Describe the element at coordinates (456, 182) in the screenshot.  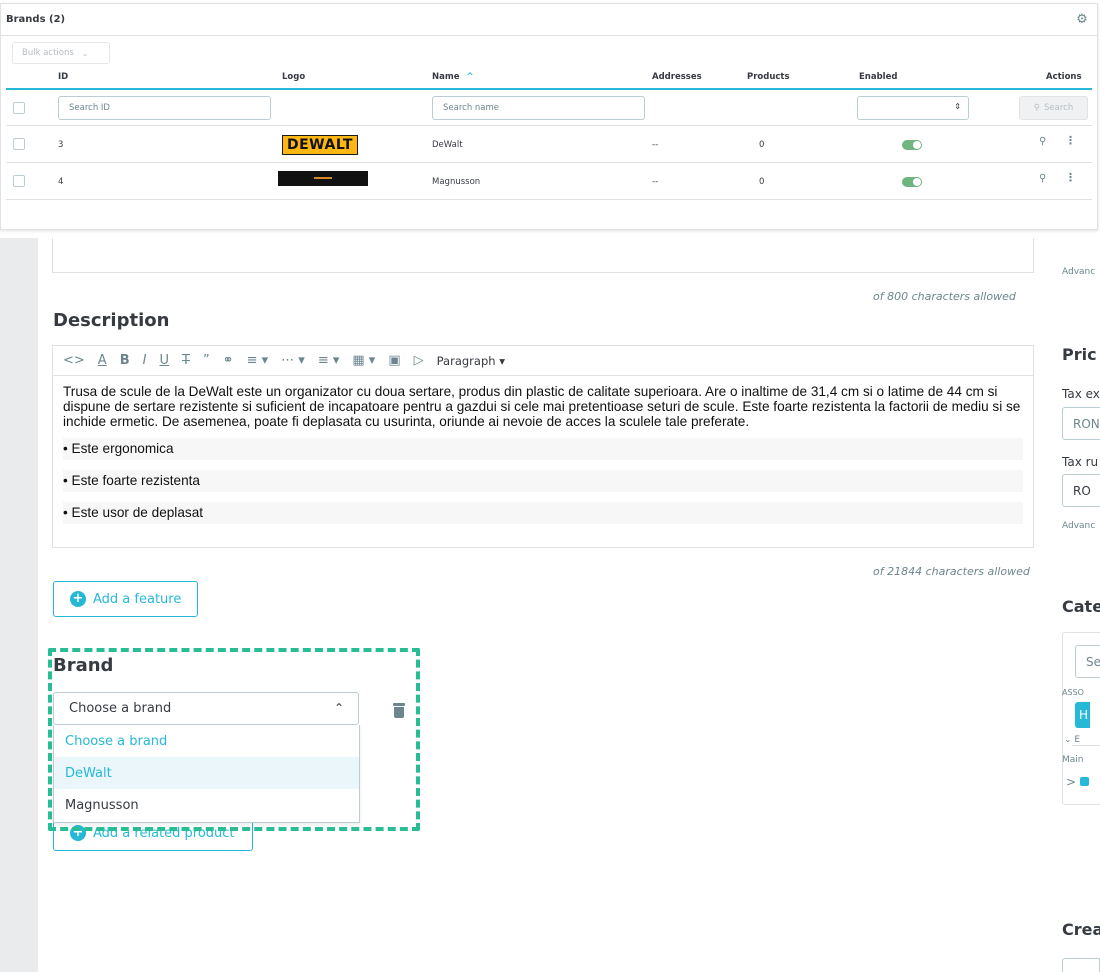
I see `row-name: Magnusson` at that location.